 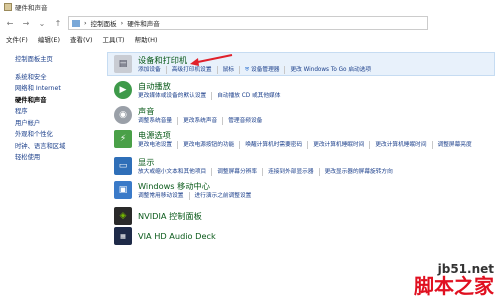 I want to click on sidebar-item-clock-region: 时钟、语言和区域, so click(x=58, y=147).